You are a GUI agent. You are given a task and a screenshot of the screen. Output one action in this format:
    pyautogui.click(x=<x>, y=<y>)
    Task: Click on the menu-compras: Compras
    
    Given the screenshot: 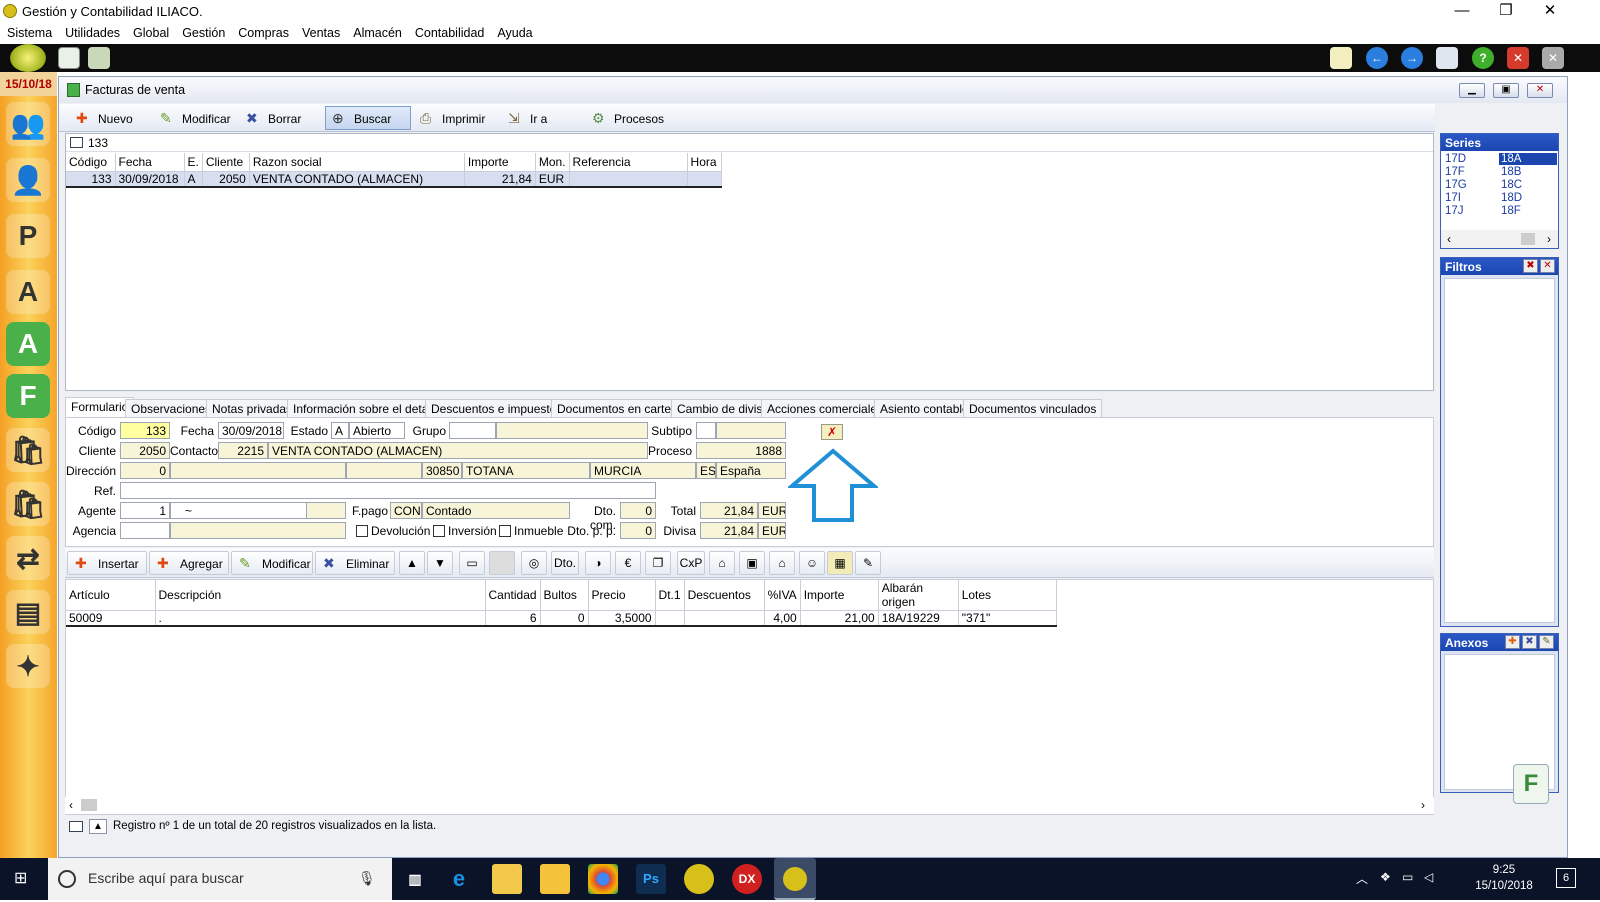 What is the action you would take?
    pyautogui.click(x=263, y=32)
    